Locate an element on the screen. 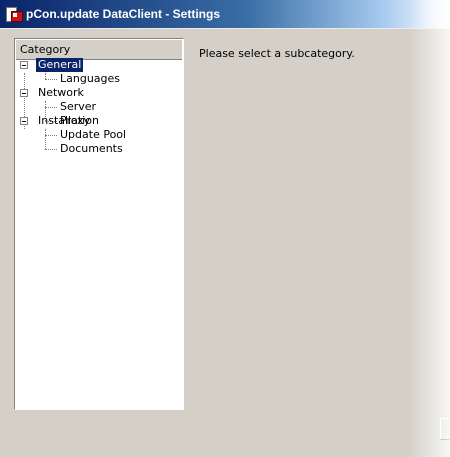 Image resolution: width=450 pixels, height=457 pixels. pcon-app-icon is located at coordinates (14, 14).